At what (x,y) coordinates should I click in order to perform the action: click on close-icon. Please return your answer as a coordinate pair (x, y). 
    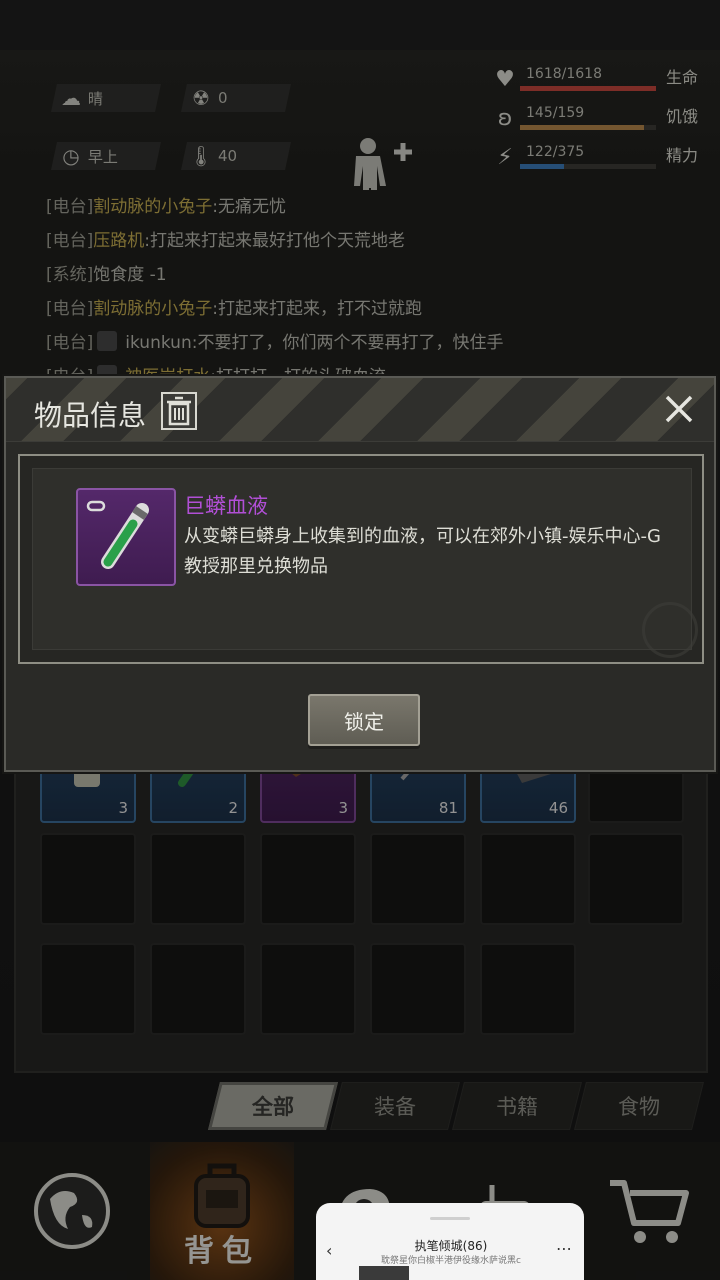
    Looking at the image, I should click on (679, 409).